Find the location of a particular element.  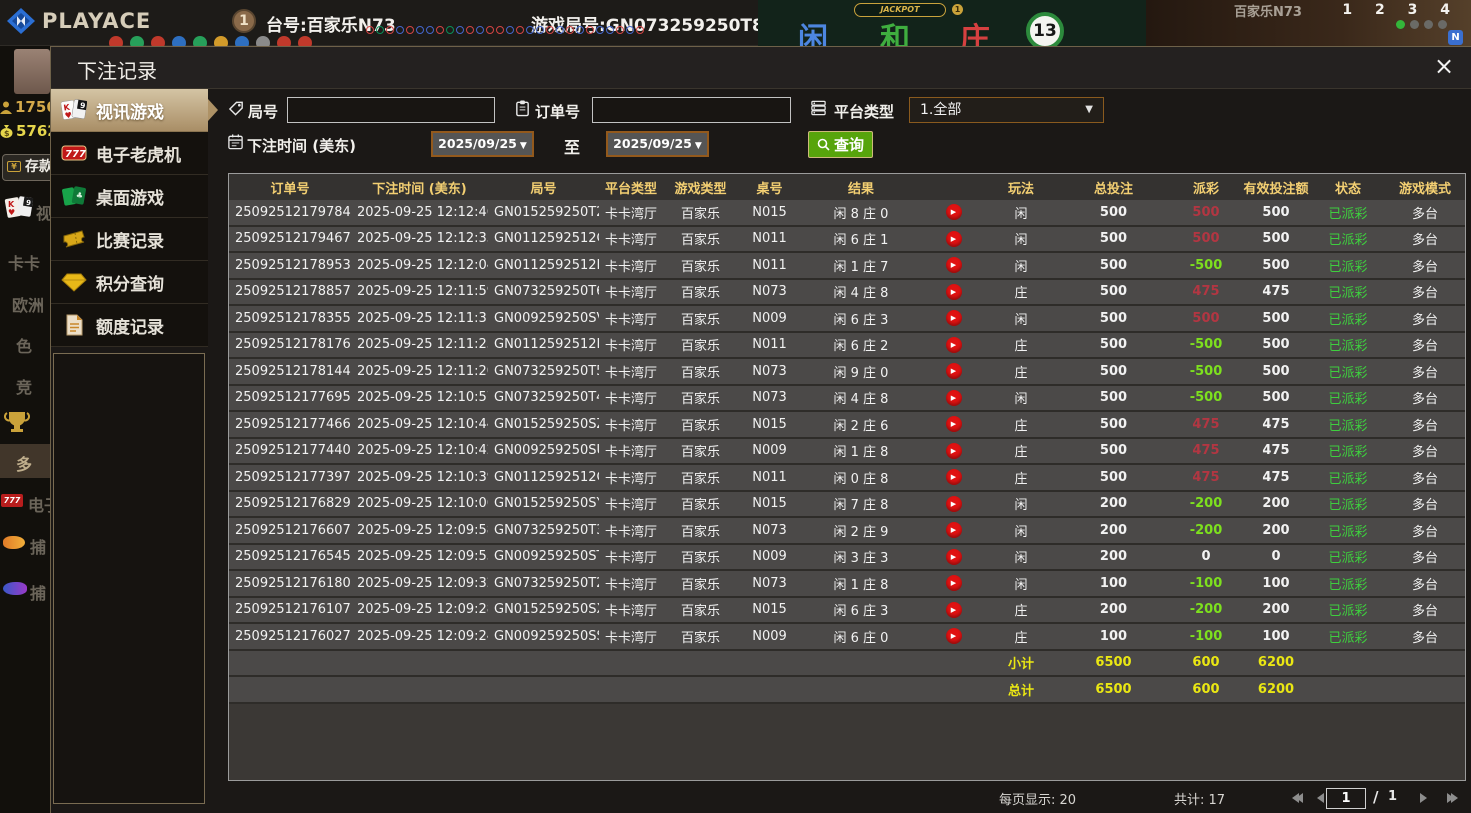

total-bet-sum: 6500 is located at coordinates (1113, 689).